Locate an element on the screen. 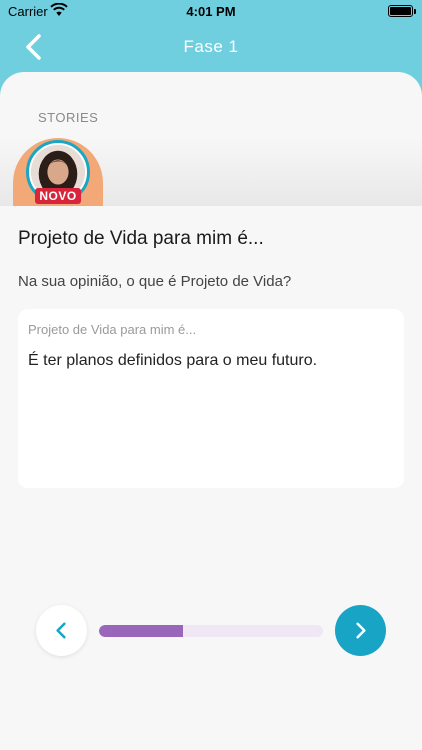 The width and height of the screenshot is (422, 750). story-item: NOVO is located at coordinates (58, 172).